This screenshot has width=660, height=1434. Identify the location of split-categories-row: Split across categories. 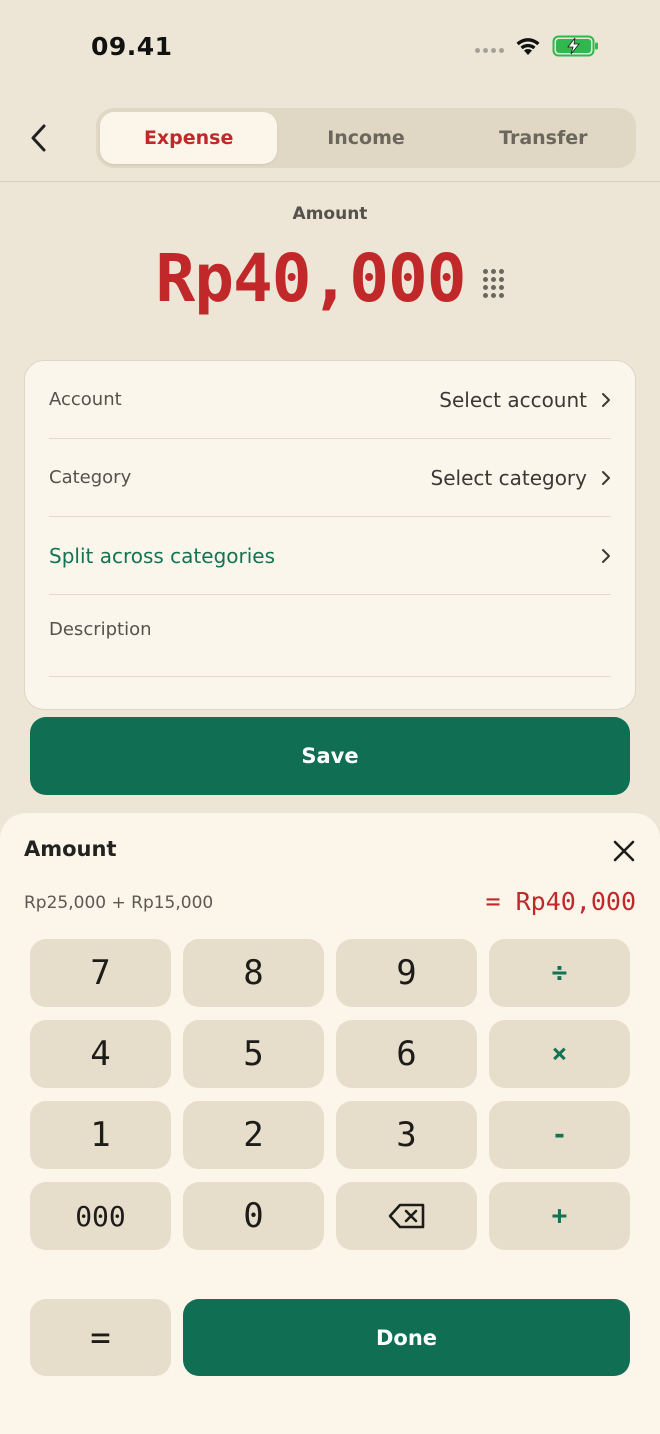
(330, 556).